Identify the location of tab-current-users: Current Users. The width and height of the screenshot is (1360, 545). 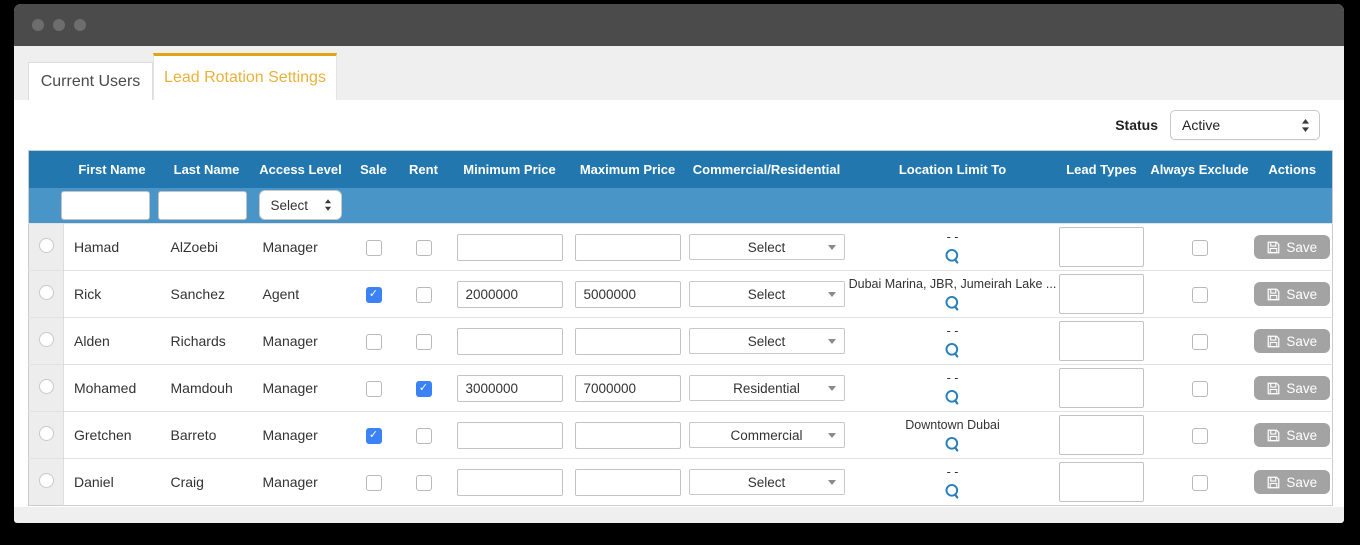
(90, 81).